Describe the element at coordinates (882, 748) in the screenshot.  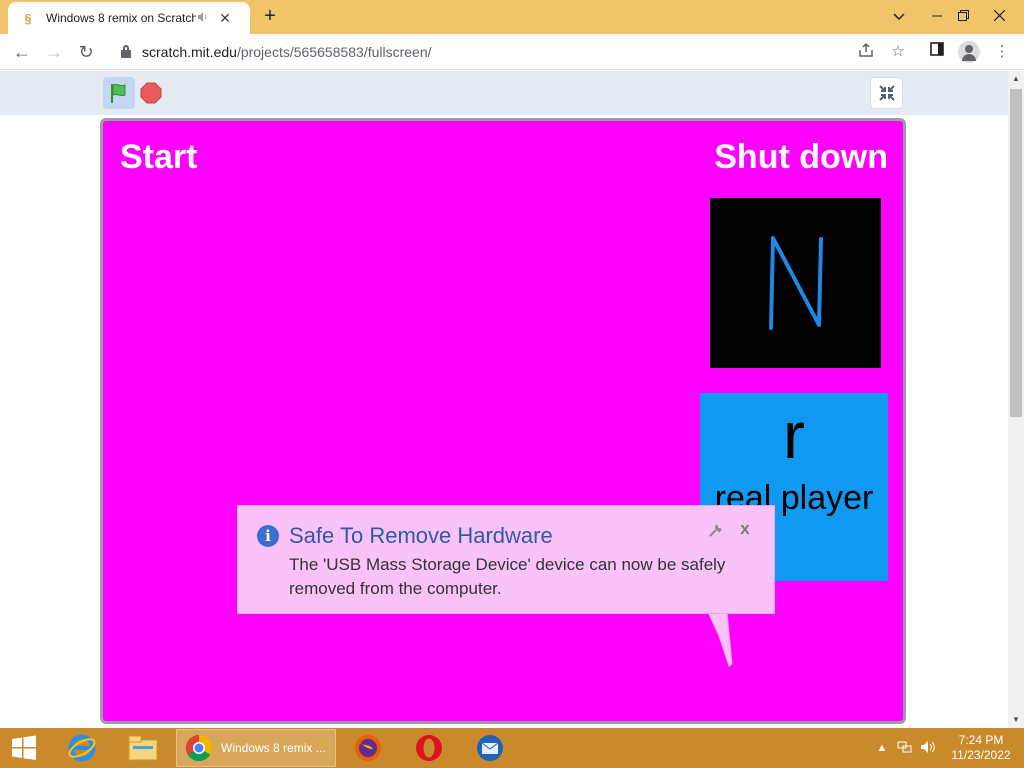
I see `tray-overflow-arrow: ▲` at that location.